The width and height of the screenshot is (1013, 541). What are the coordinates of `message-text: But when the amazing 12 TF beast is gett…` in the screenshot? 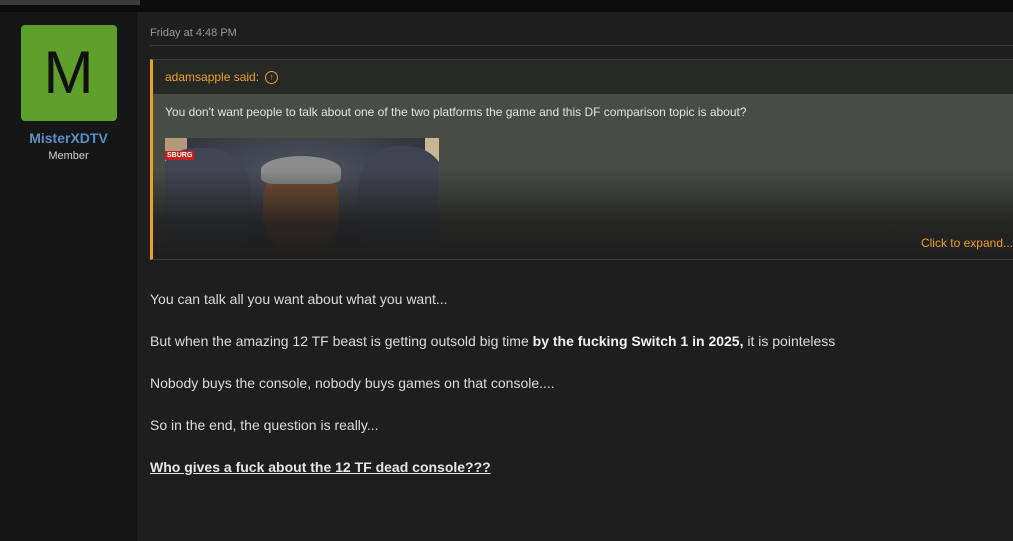 It's located at (341, 341).